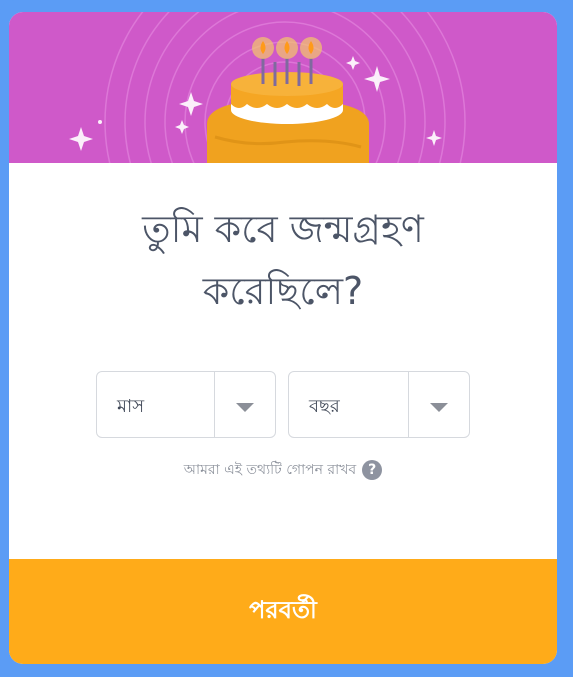 The image size is (573, 677). I want to click on month-select-divider, so click(214, 404).